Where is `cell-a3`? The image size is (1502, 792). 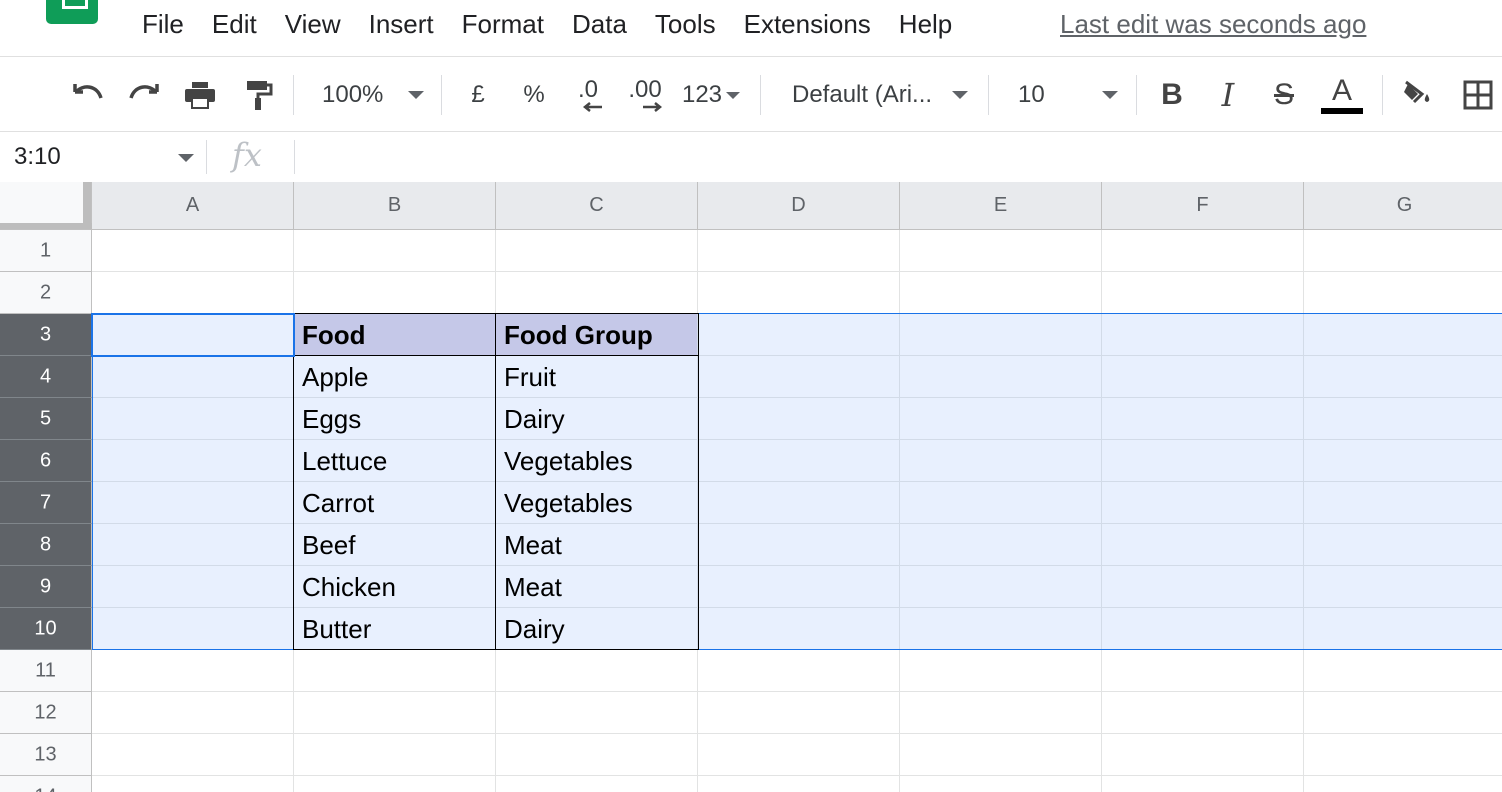 cell-a3 is located at coordinates (193, 335).